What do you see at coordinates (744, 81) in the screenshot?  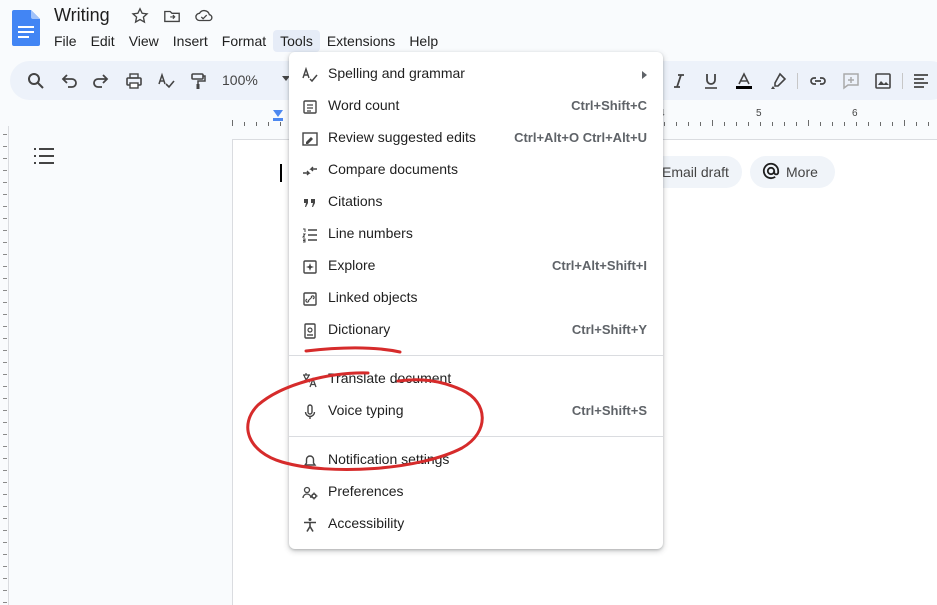 I see `text-color-icon` at bounding box center [744, 81].